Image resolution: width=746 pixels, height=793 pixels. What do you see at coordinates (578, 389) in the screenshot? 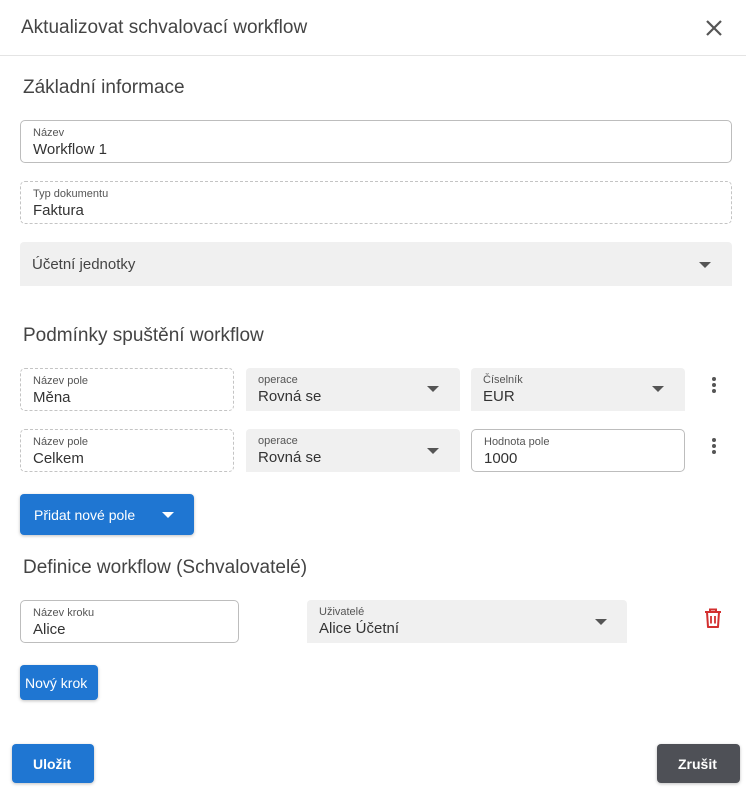
I see `condition-codelist-select: Číselník EUR` at bounding box center [578, 389].